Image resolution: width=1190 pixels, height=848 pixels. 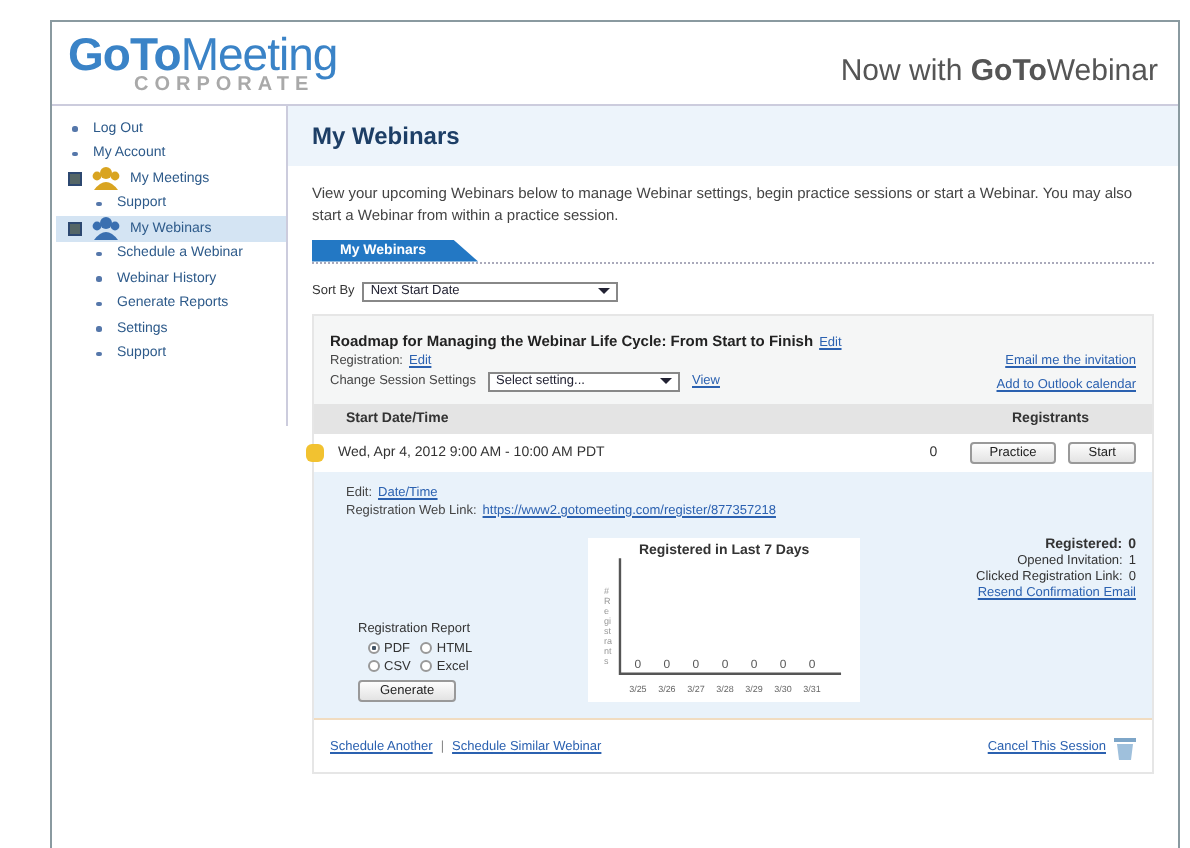 I want to click on logo-text: GoToMeeting, so click(x=203, y=55).